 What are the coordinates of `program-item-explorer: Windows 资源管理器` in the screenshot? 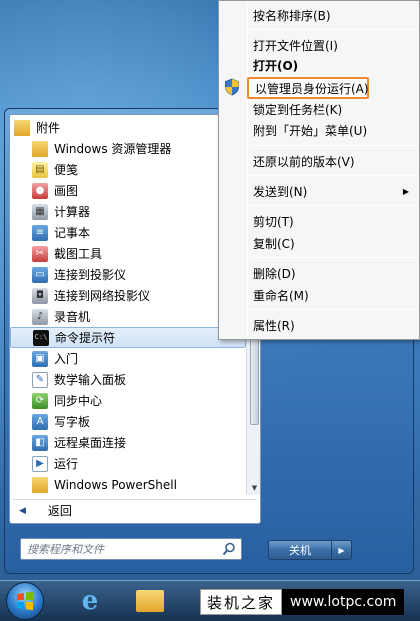 It's located at (128, 148).